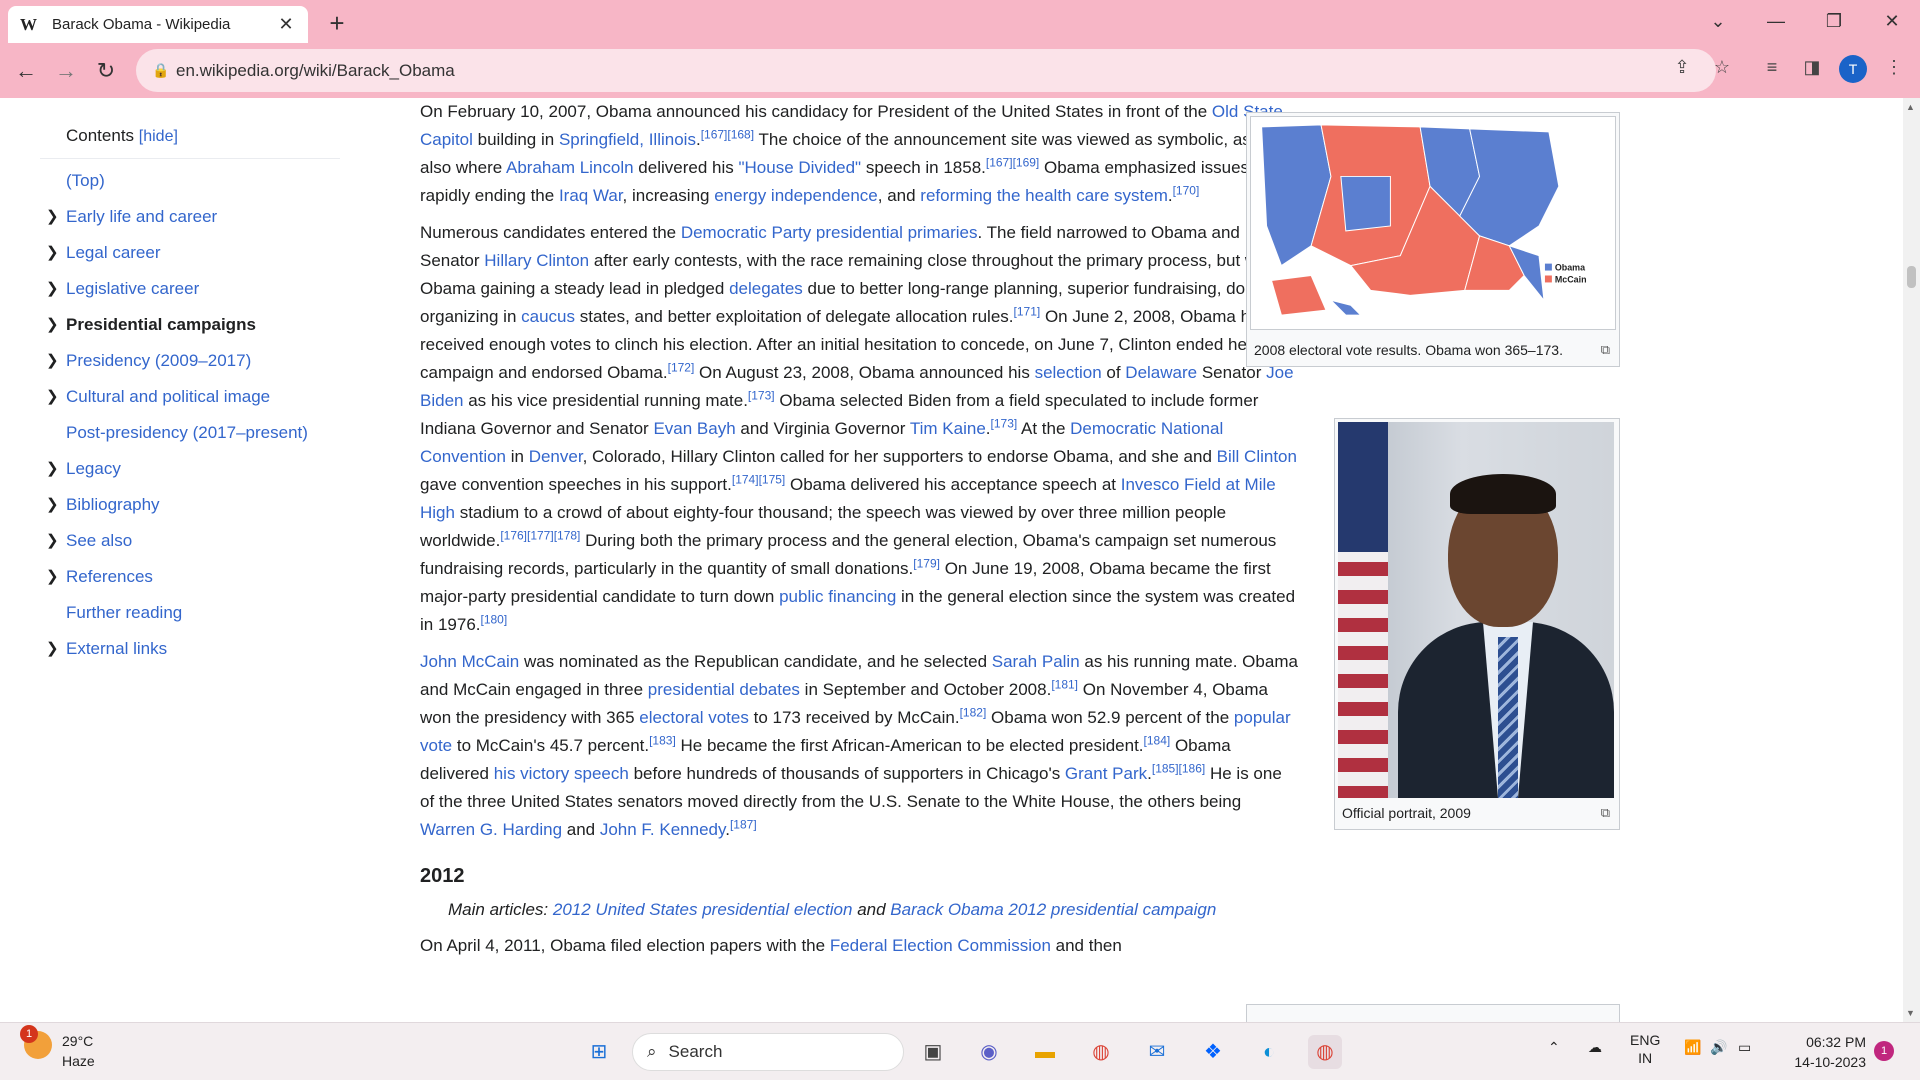  What do you see at coordinates (1911, 277) in the screenshot?
I see `scrollbar-thumb` at bounding box center [1911, 277].